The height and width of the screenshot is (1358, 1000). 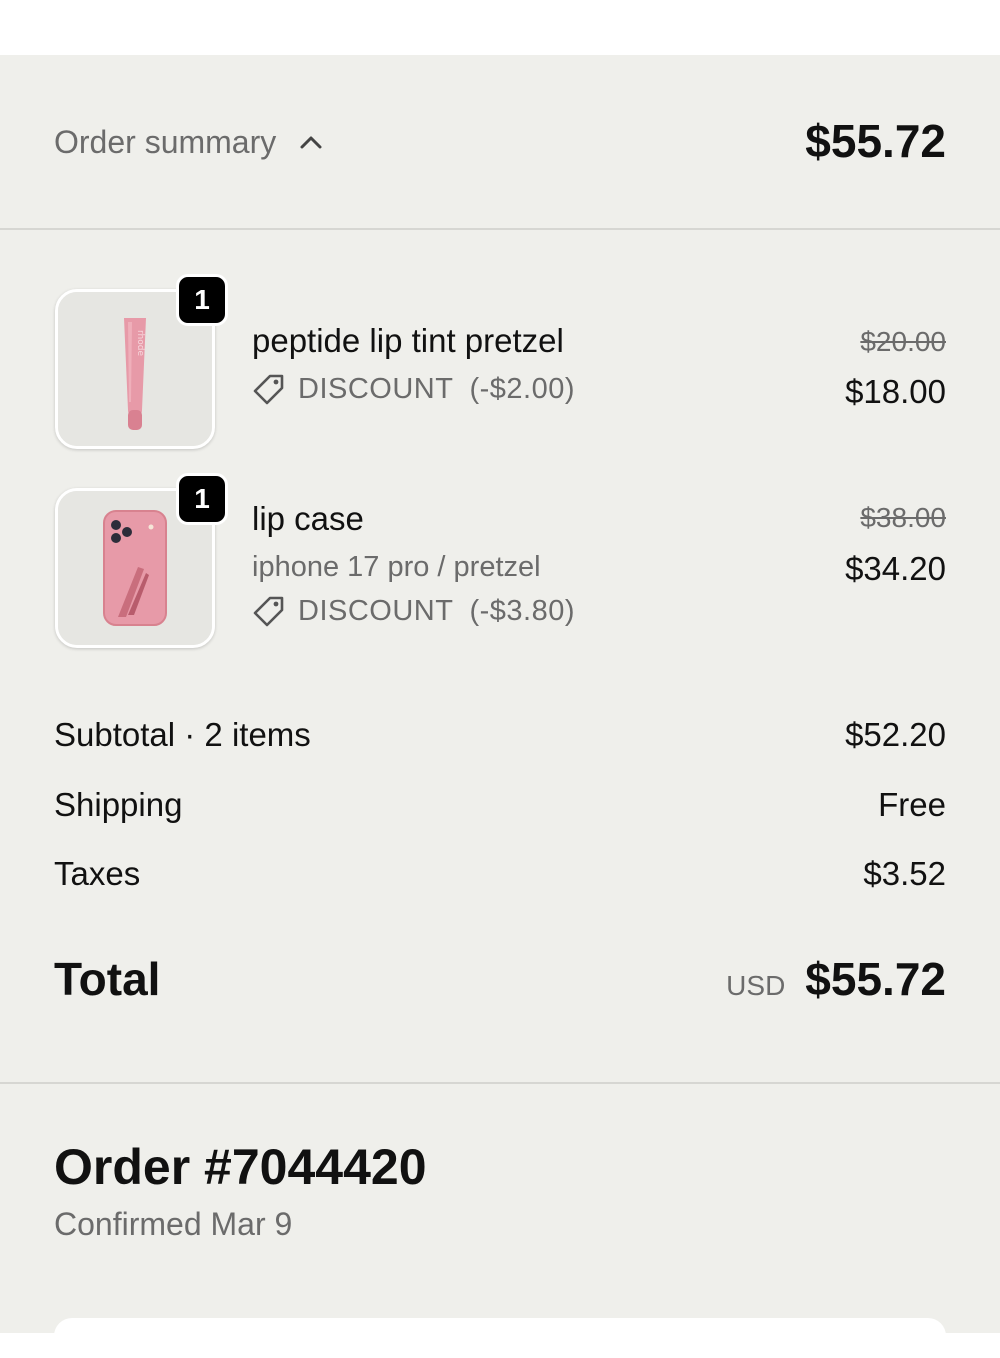 What do you see at coordinates (97, 873) in the screenshot?
I see `taxes-label: Taxes` at bounding box center [97, 873].